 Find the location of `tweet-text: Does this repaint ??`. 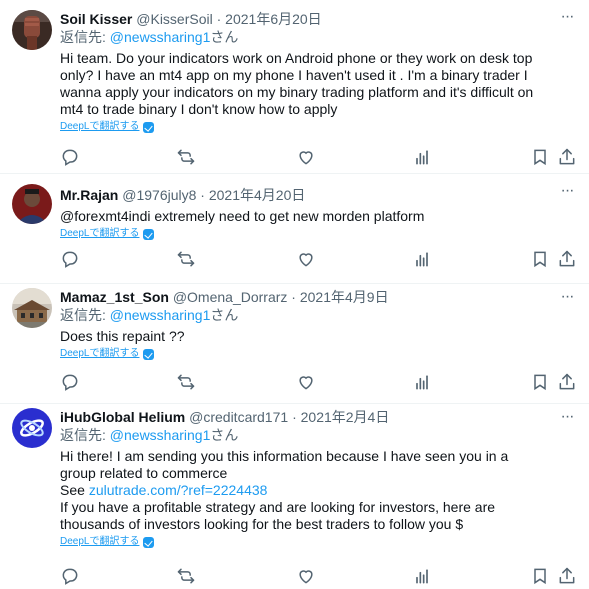

tweet-text: Does this repaint ?? is located at coordinates (319, 336).